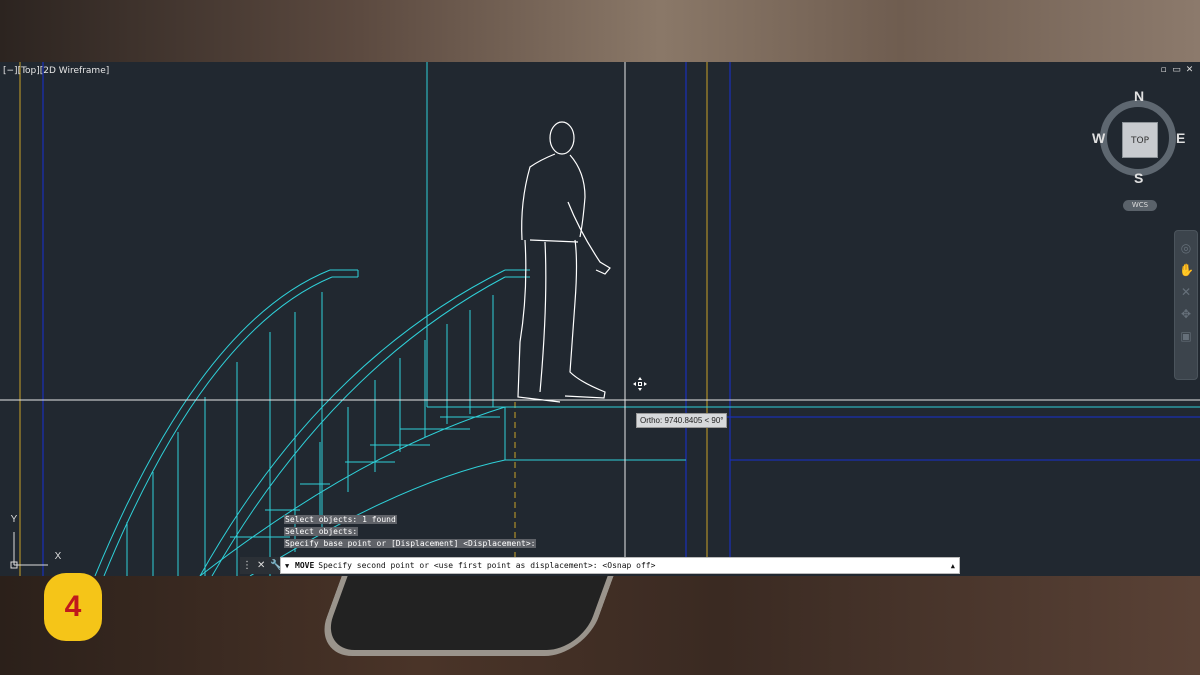 Image resolution: width=1200 pixels, height=675 pixels. I want to click on history-line: Select objects:, so click(321, 531).